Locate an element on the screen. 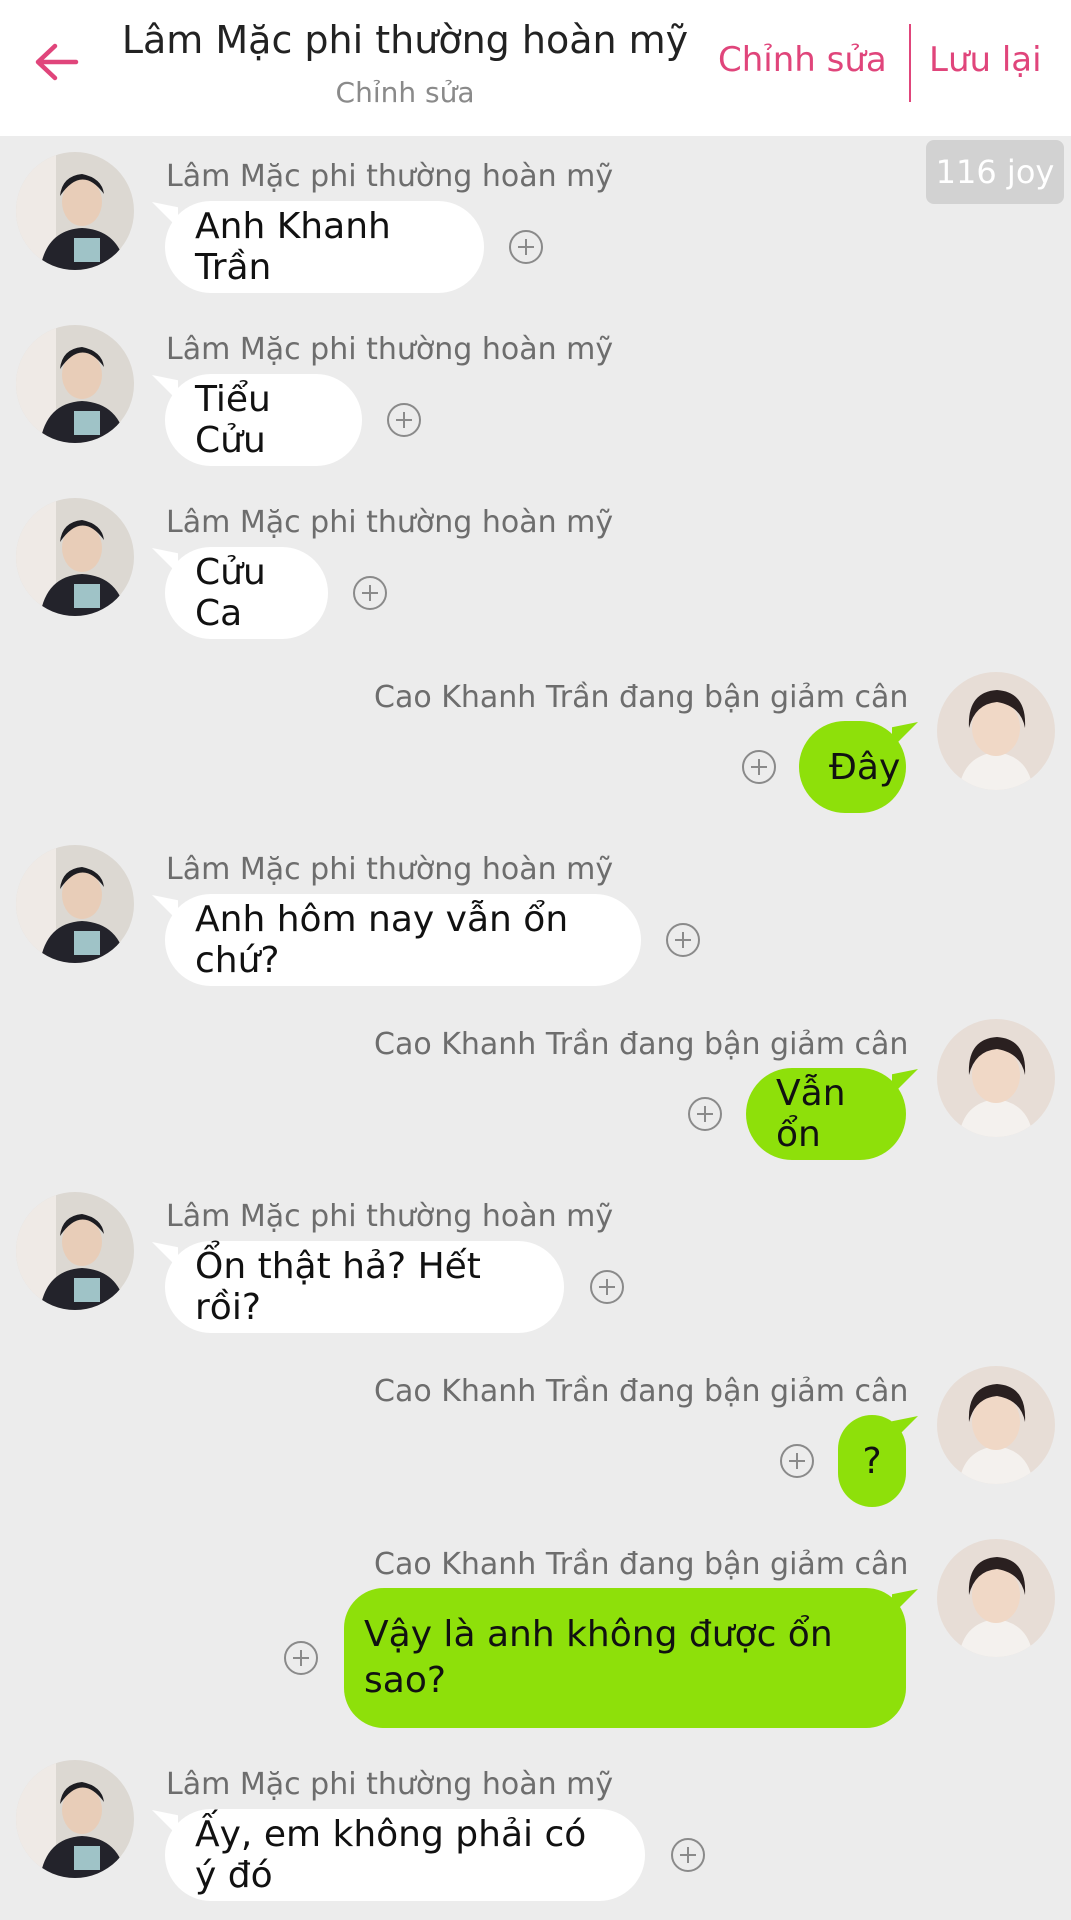  message-bubble: Ổn thật hả? Hết rồi? is located at coordinates (364, 1287).